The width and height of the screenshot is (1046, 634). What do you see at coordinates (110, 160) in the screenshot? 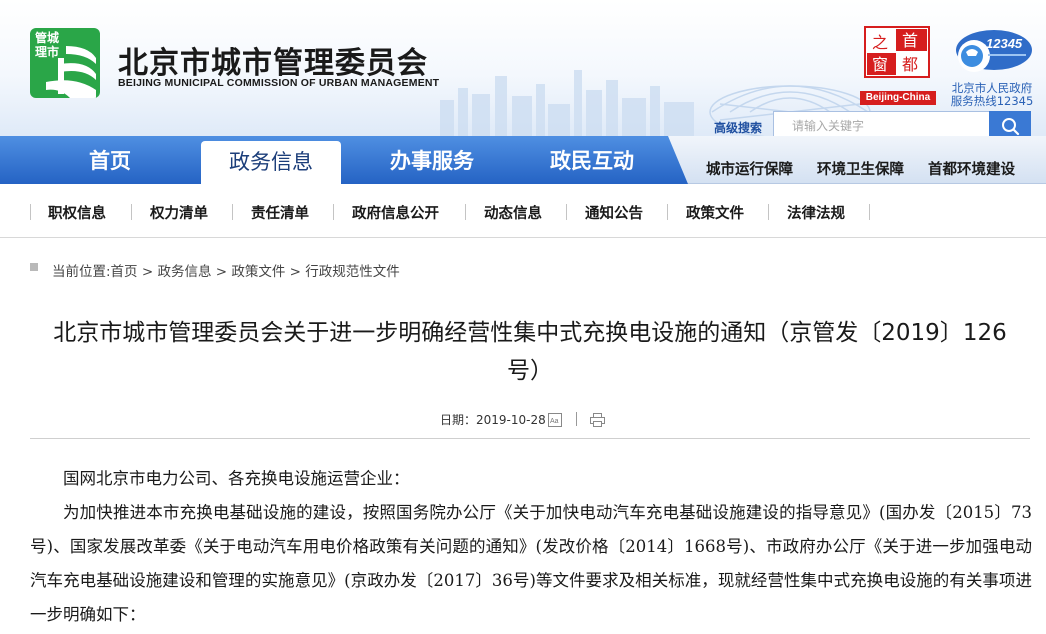
I see `nav-home: 首页` at bounding box center [110, 160].